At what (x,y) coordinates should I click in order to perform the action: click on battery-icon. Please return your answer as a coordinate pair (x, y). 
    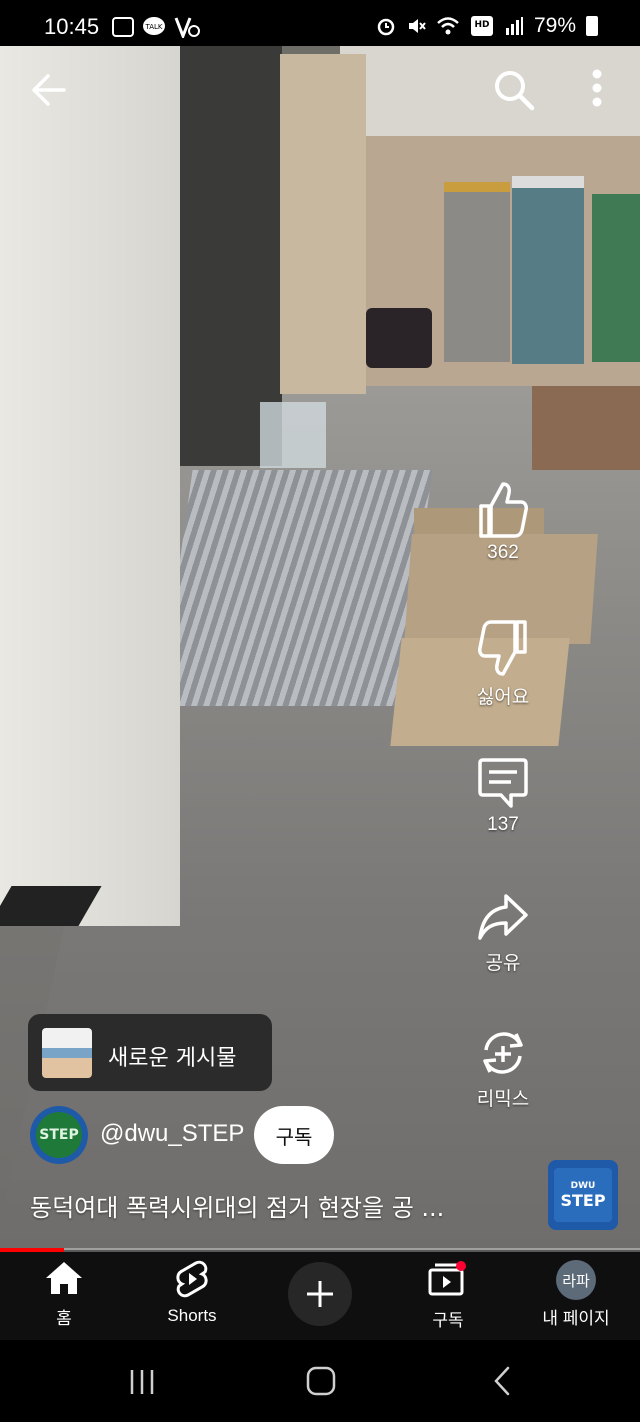
    Looking at the image, I should click on (592, 26).